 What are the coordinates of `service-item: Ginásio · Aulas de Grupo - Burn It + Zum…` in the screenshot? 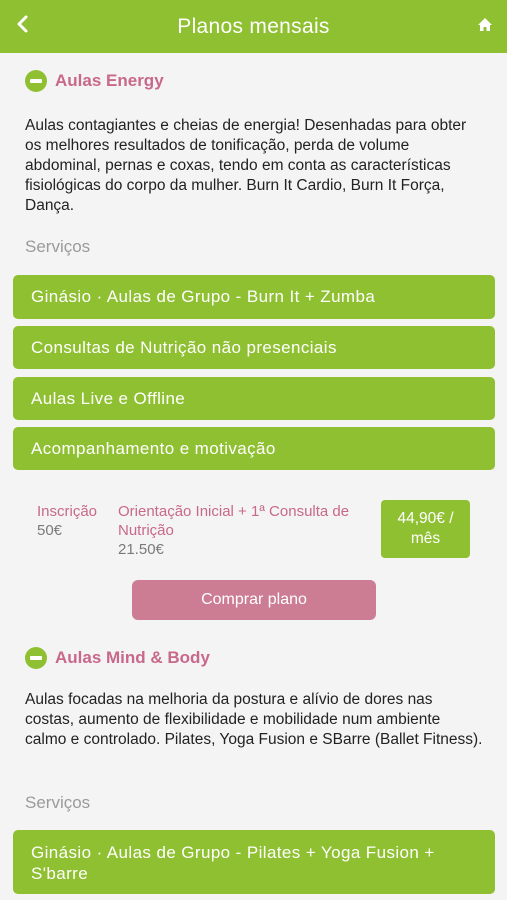 It's located at (254, 297).